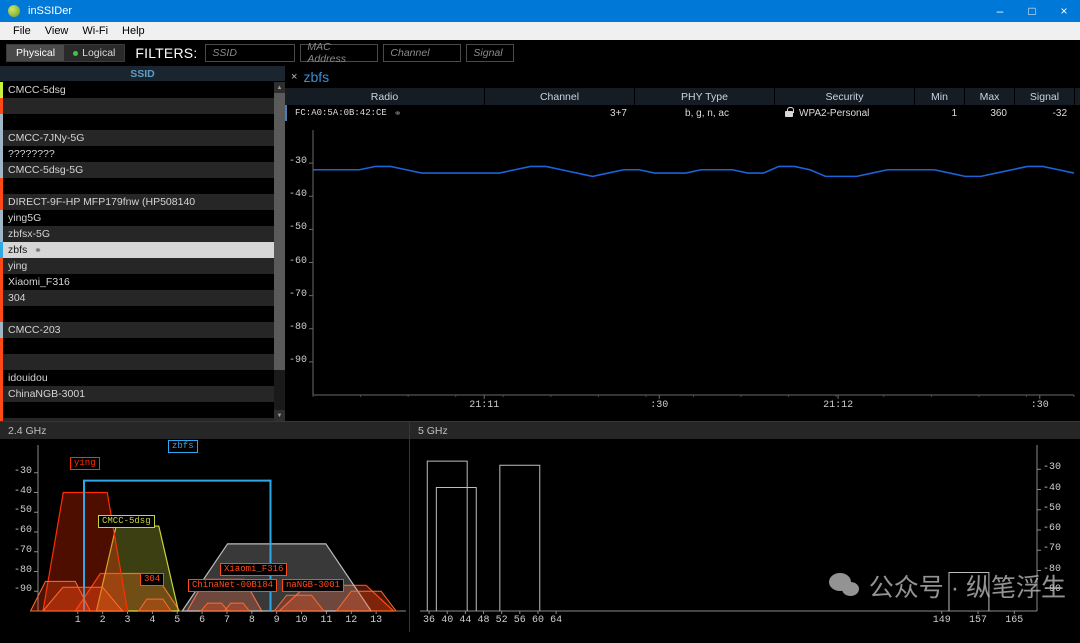 This screenshot has width=1080, height=643. Describe the element at coordinates (707, 113) in the screenshot. I see `cell-phy-type: b, g, n, ac` at that location.